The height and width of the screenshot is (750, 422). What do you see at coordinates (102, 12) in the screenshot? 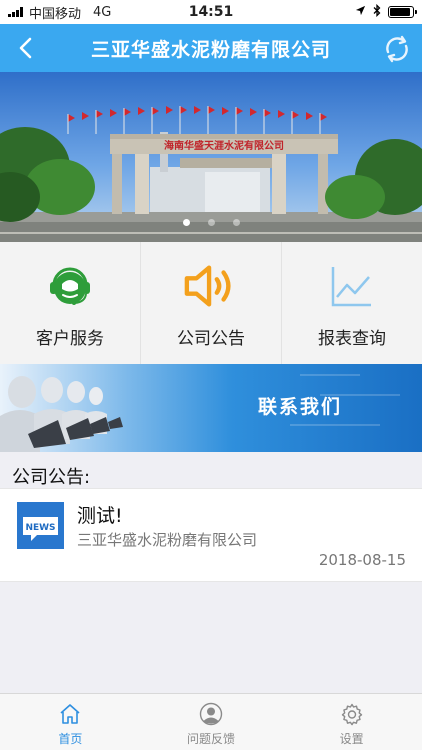
I see `network-label: 4G` at bounding box center [102, 12].